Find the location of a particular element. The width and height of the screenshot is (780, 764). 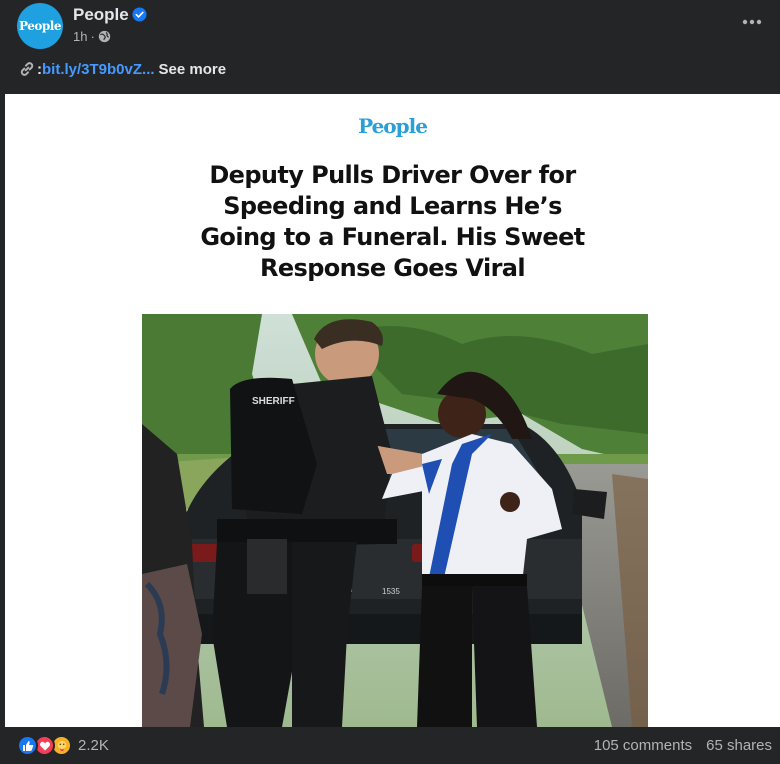

reactions-summary: 2.2K is located at coordinates (63, 745).